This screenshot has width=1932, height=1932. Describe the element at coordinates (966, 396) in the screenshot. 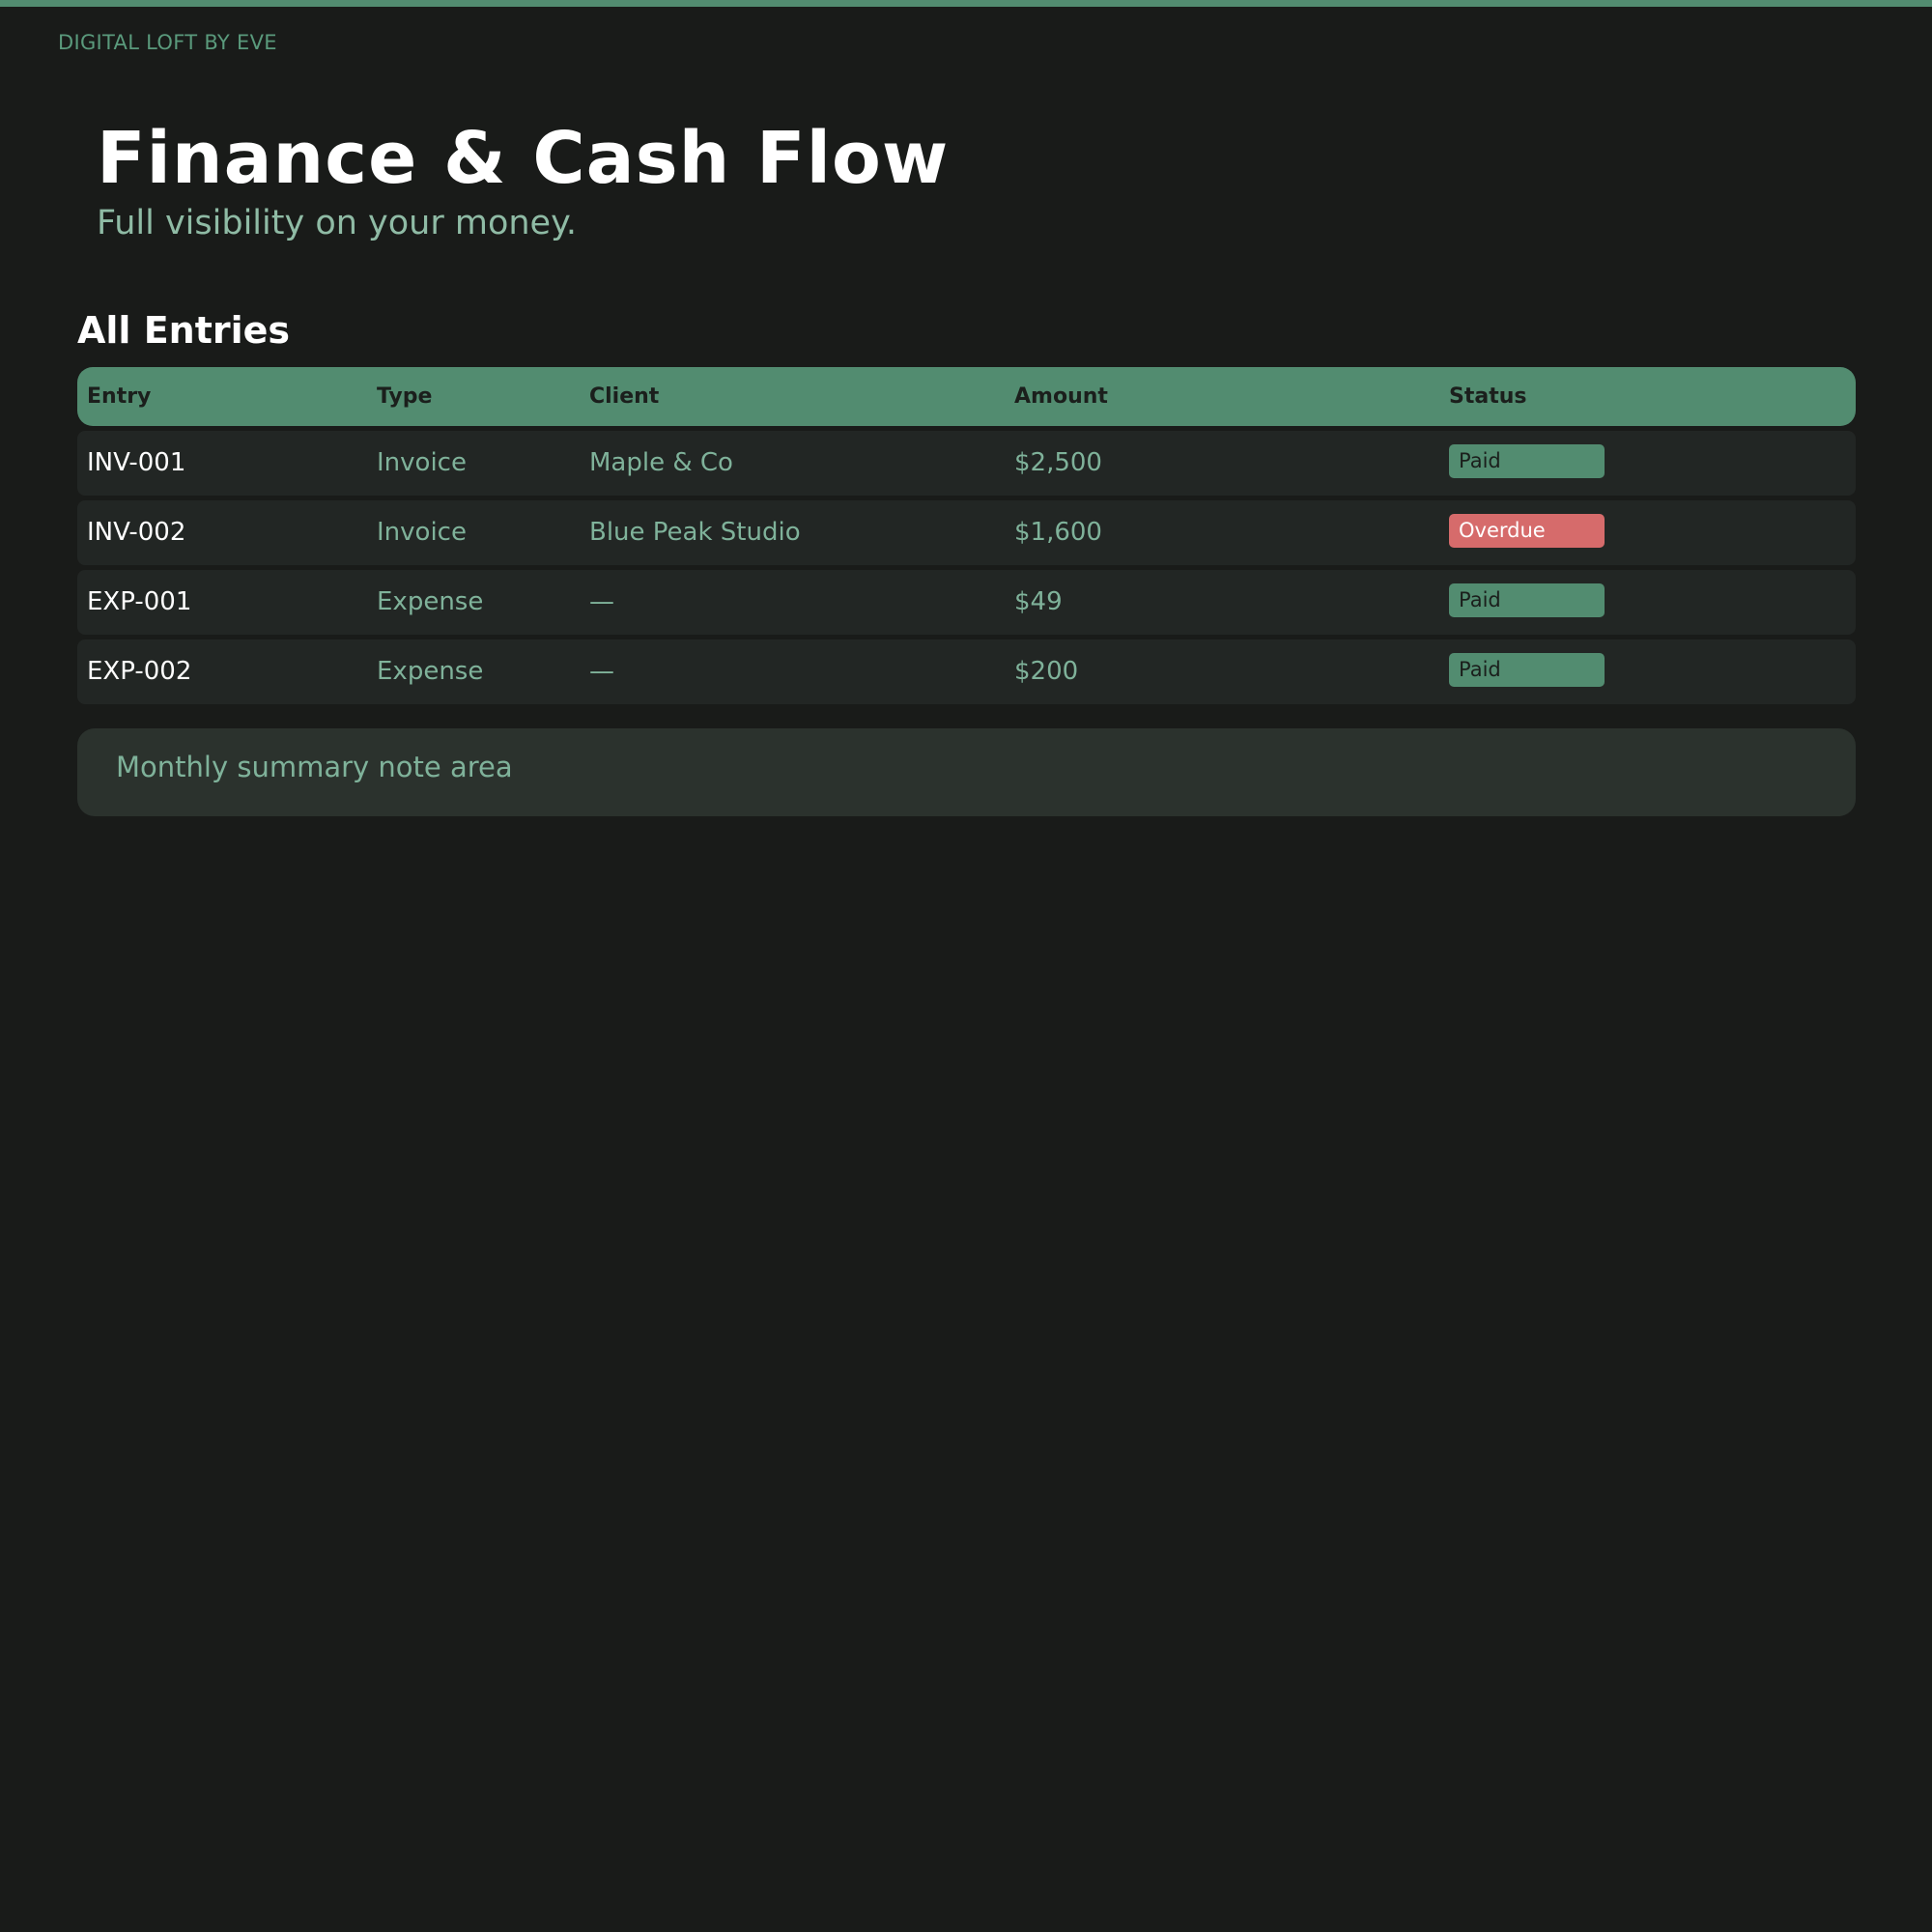

I see `table-header: Entry Type Client Amount Status` at that location.